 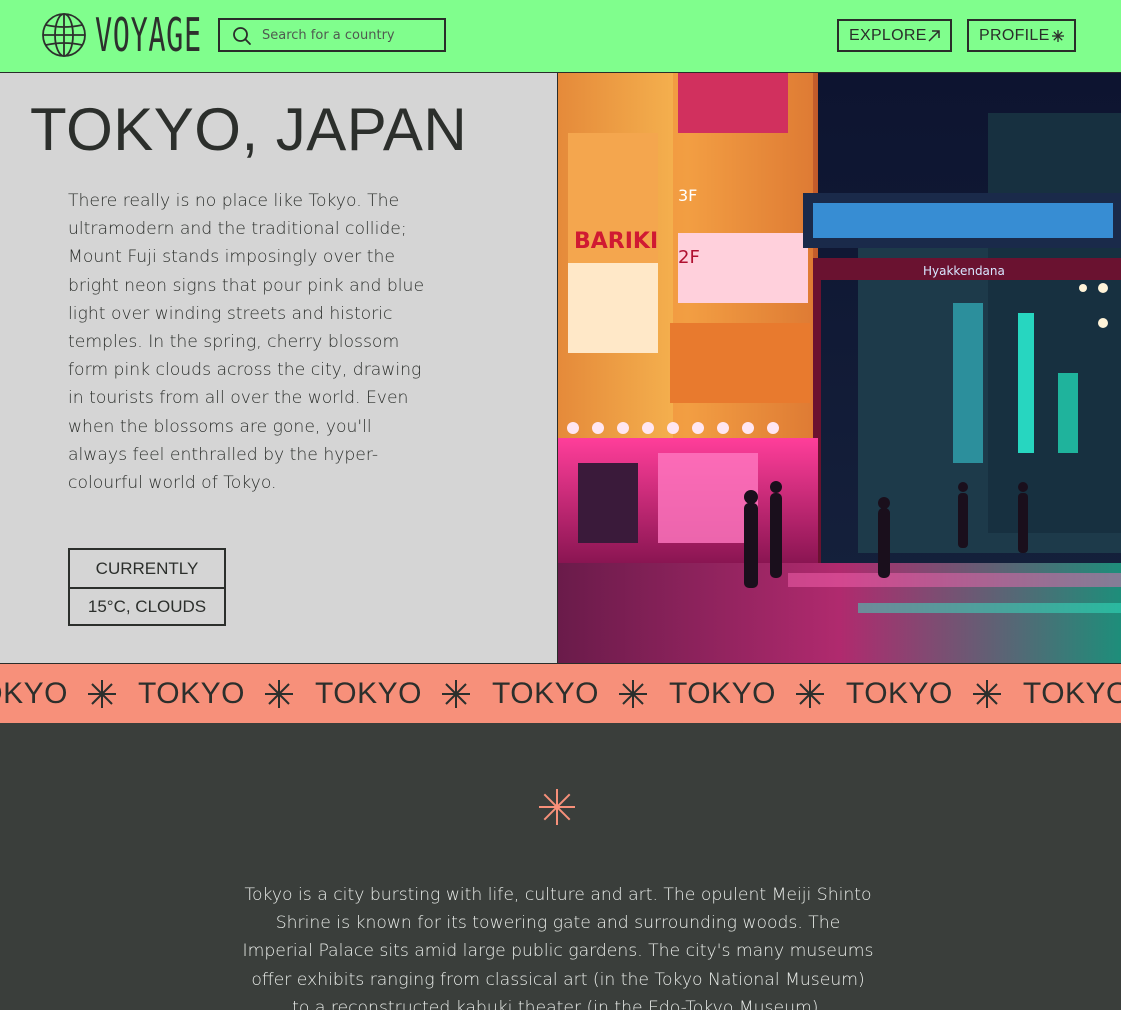 What do you see at coordinates (64, 35) in the screenshot?
I see `globe-icon` at bounding box center [64, 35].